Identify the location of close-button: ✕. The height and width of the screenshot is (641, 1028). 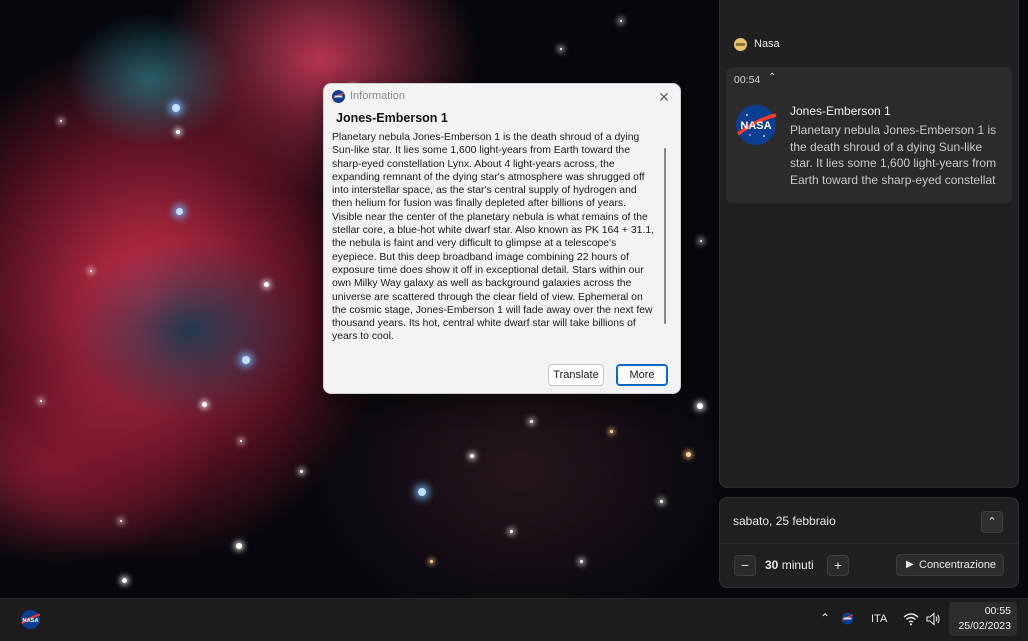
(664, 97).